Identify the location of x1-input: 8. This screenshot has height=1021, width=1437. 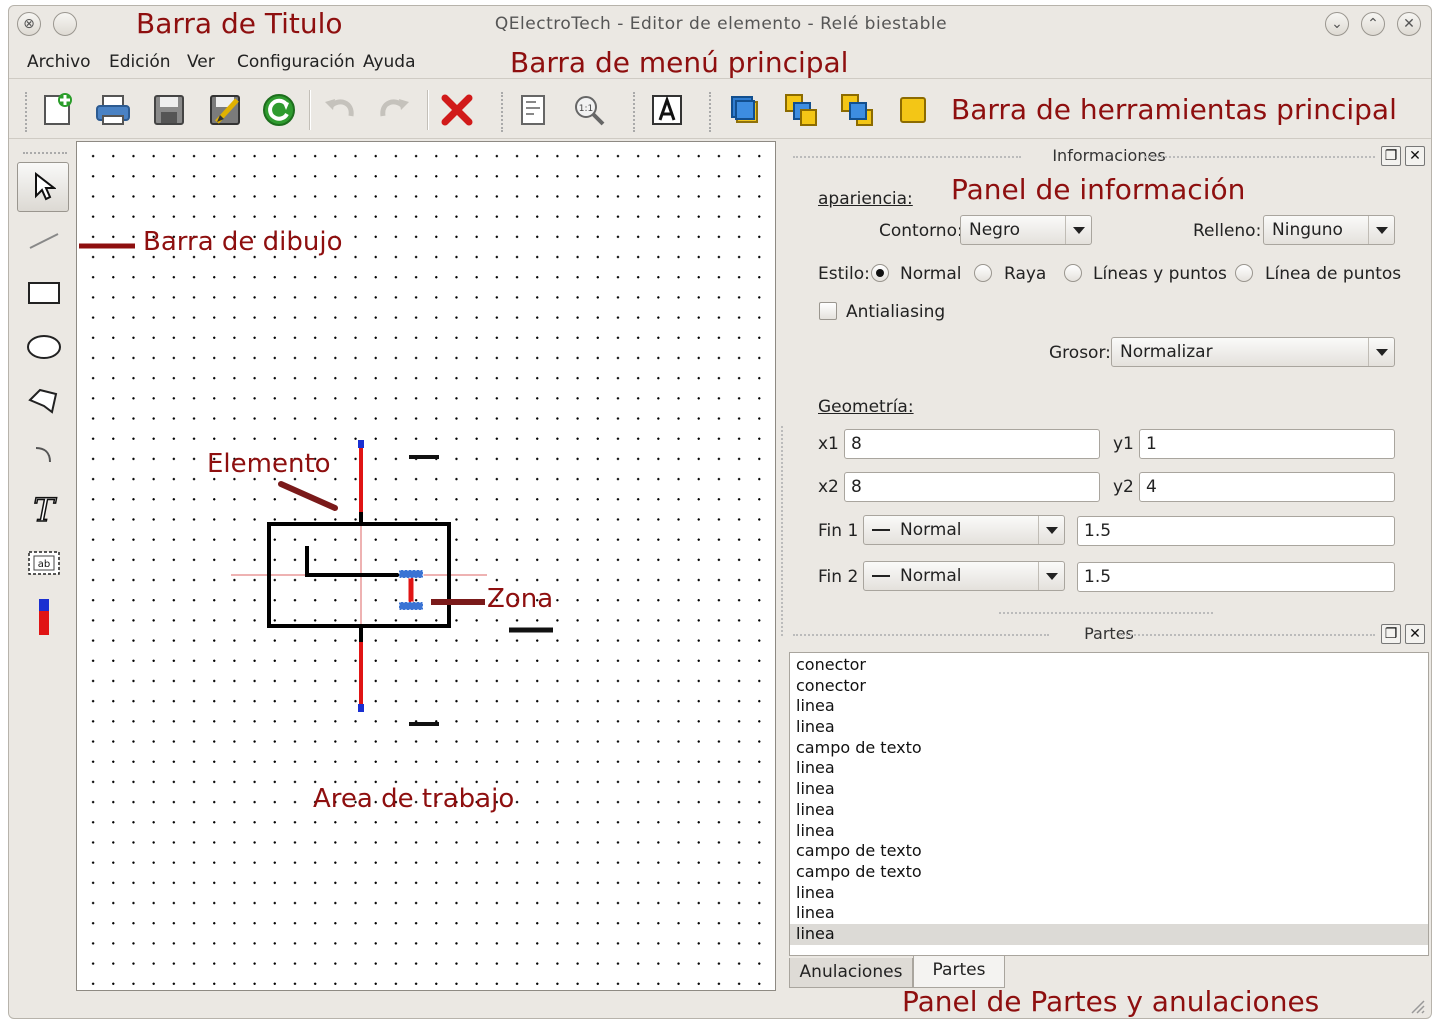
(972, 444).